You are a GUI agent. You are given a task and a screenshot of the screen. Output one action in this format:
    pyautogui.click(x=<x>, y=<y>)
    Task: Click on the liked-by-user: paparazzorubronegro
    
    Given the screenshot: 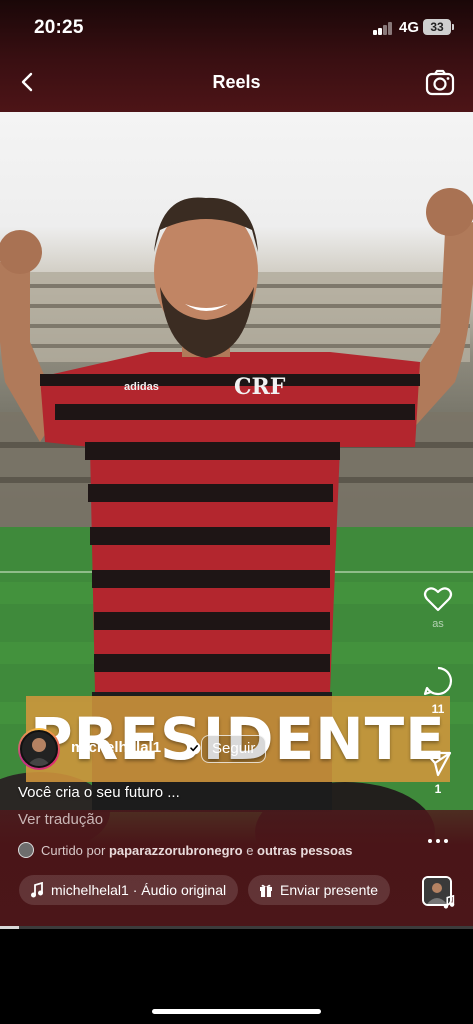 What is the action you would take?
    pyautogui.click(x=176, y=850)
    